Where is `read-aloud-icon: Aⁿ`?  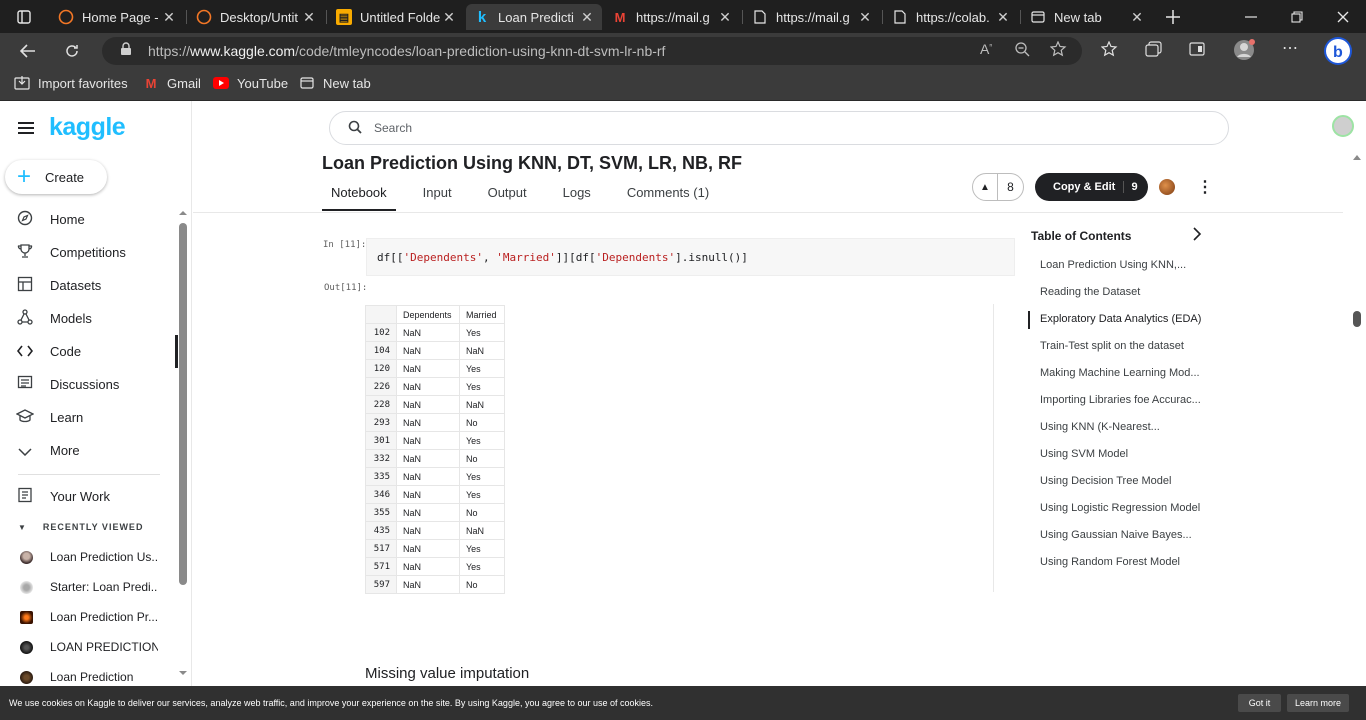
read-aloud-icon: Aⁿ is located at coordinates (986, 49).